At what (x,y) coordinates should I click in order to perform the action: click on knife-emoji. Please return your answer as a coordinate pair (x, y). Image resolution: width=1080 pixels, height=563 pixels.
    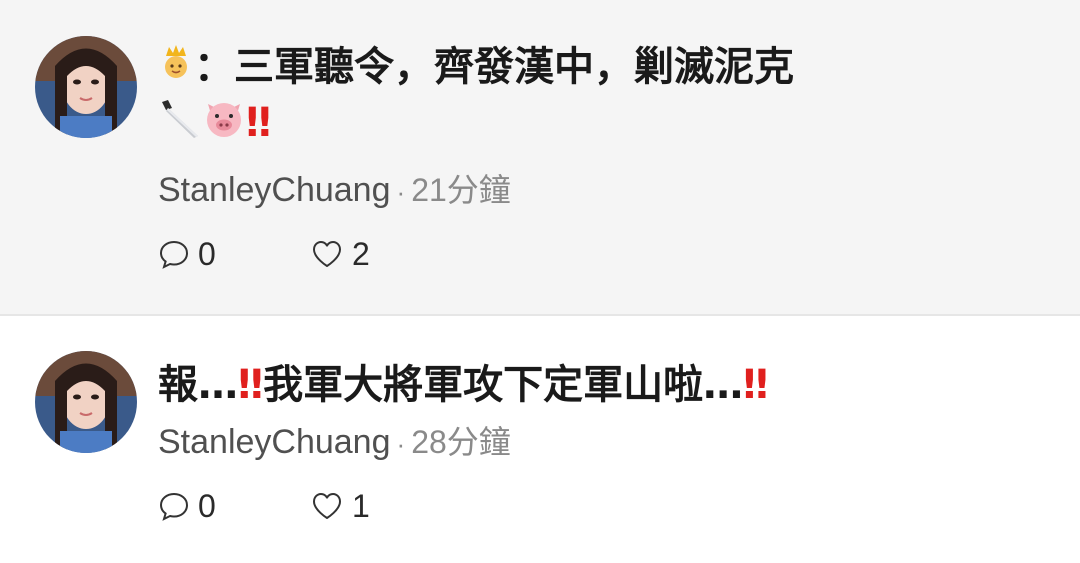
    Looking at the image, I should click on (180, 125).